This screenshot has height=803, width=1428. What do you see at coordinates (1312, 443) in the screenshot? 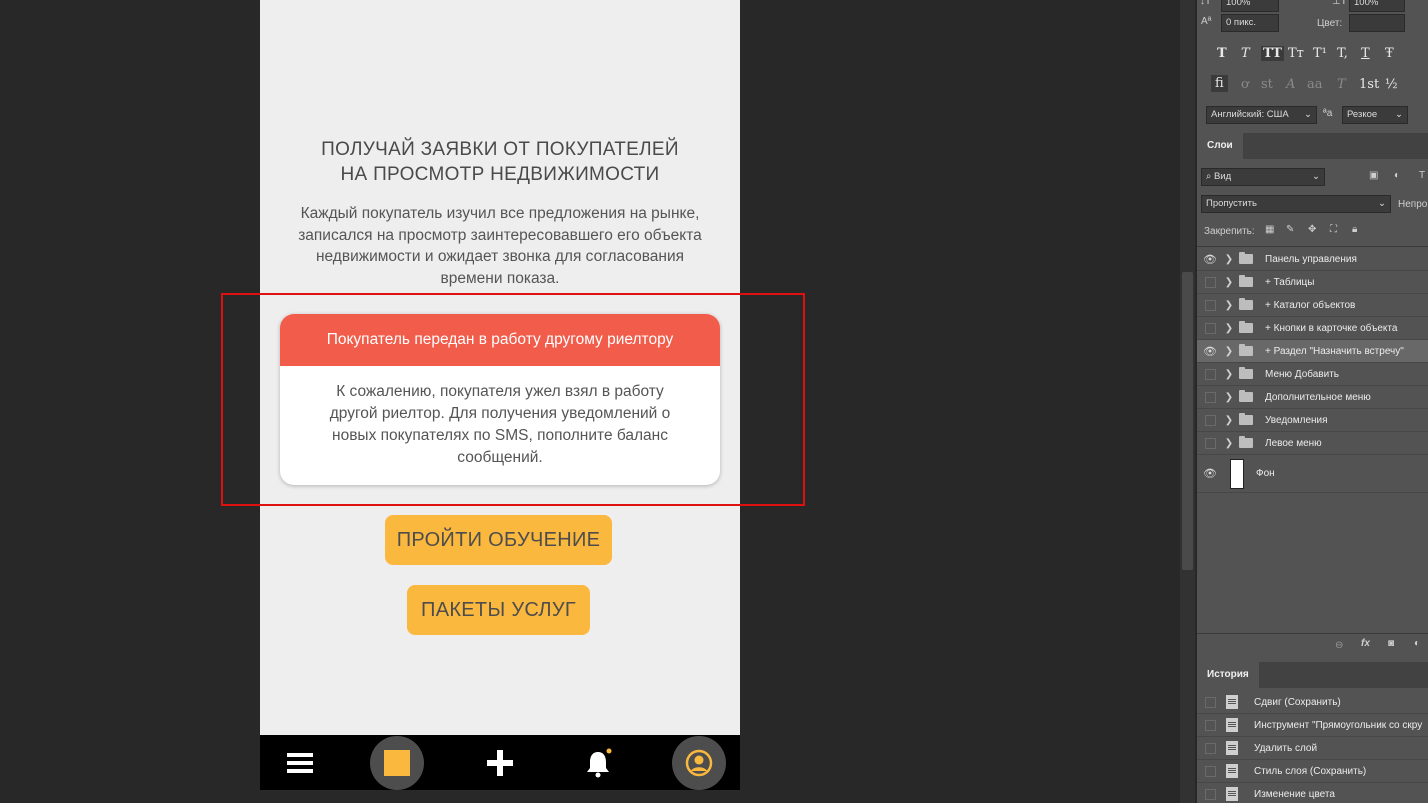
I see `layer-row: ❯ Левое меню` at bounding box center [1312, 443].